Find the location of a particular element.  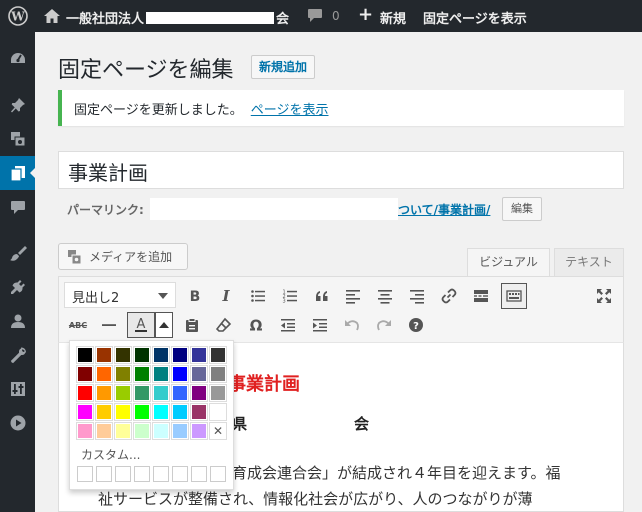

insert-link-button is located at coordinates (449, 296).